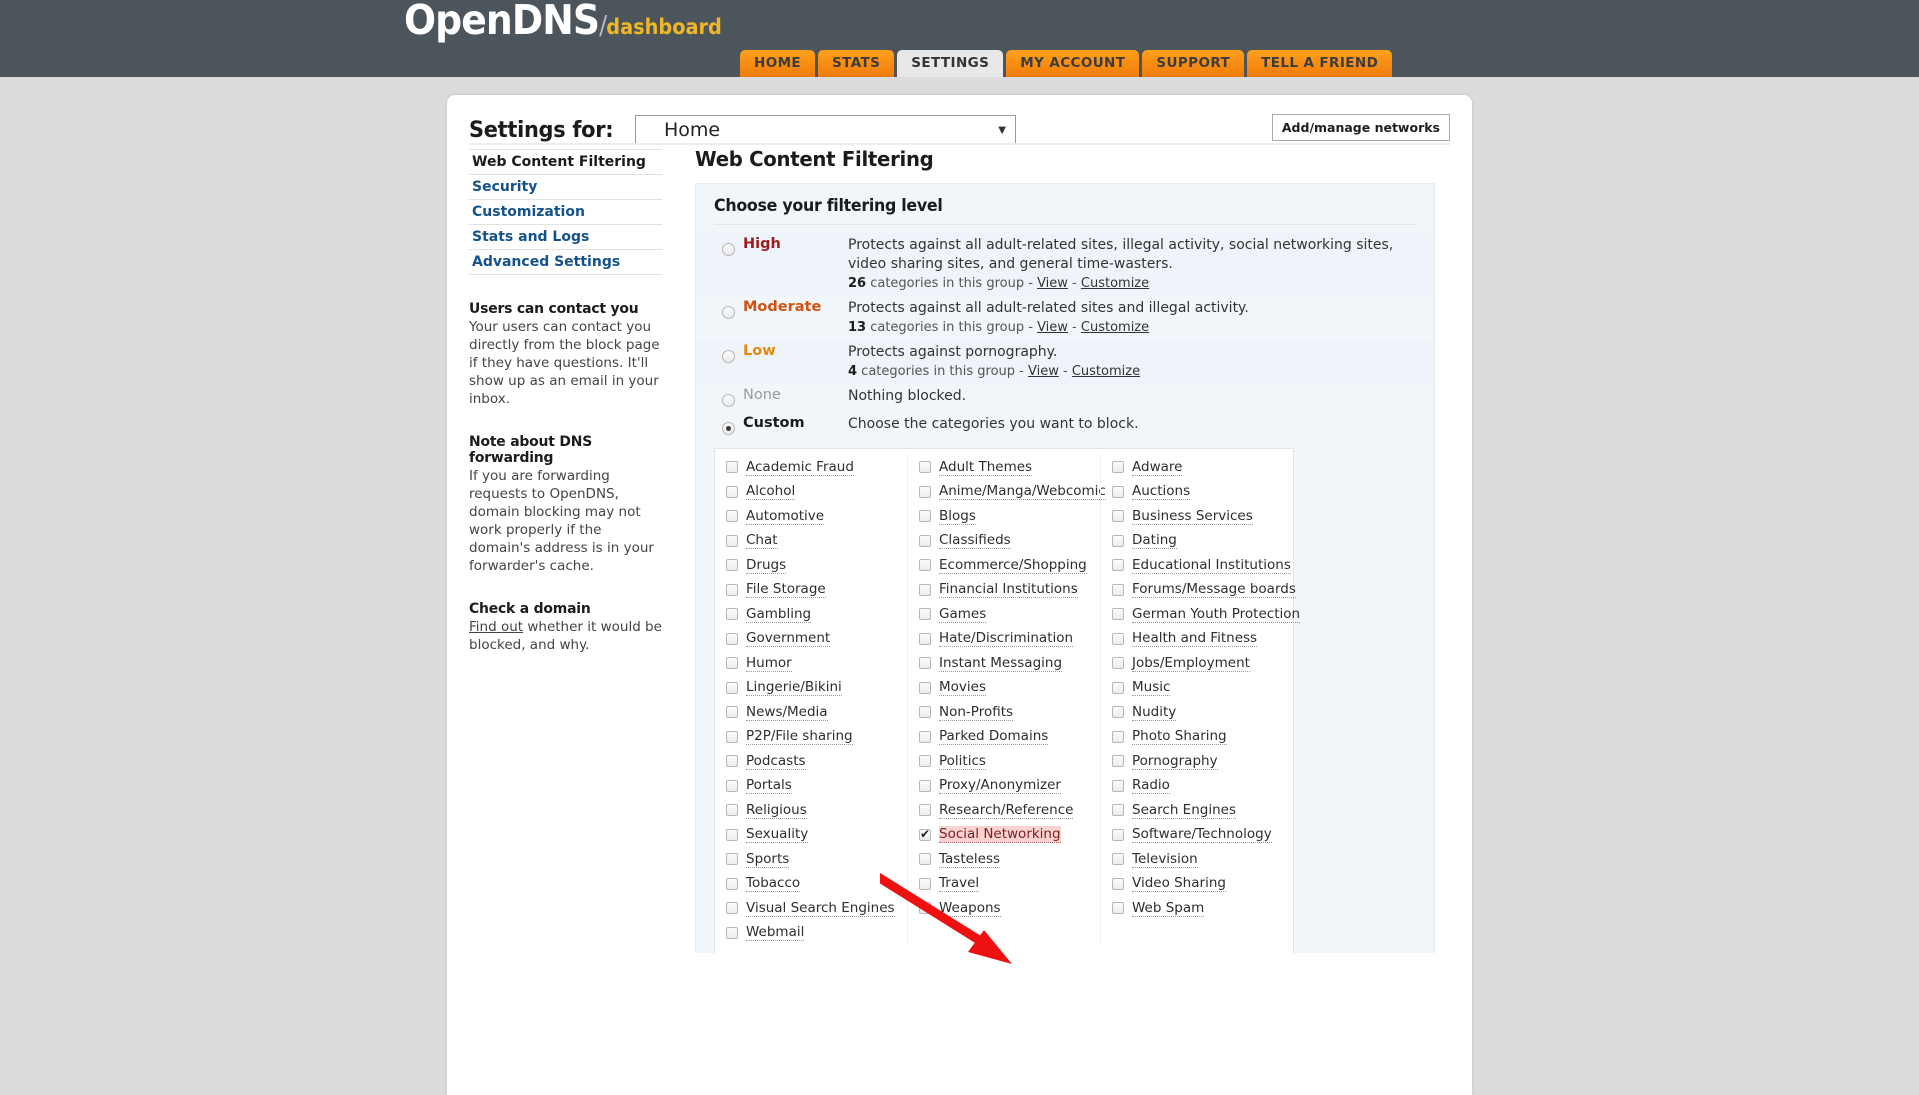 This screenshot has width=1919, height=1095. I want to click on category-label: Software/Technology, so click(1202, 835).